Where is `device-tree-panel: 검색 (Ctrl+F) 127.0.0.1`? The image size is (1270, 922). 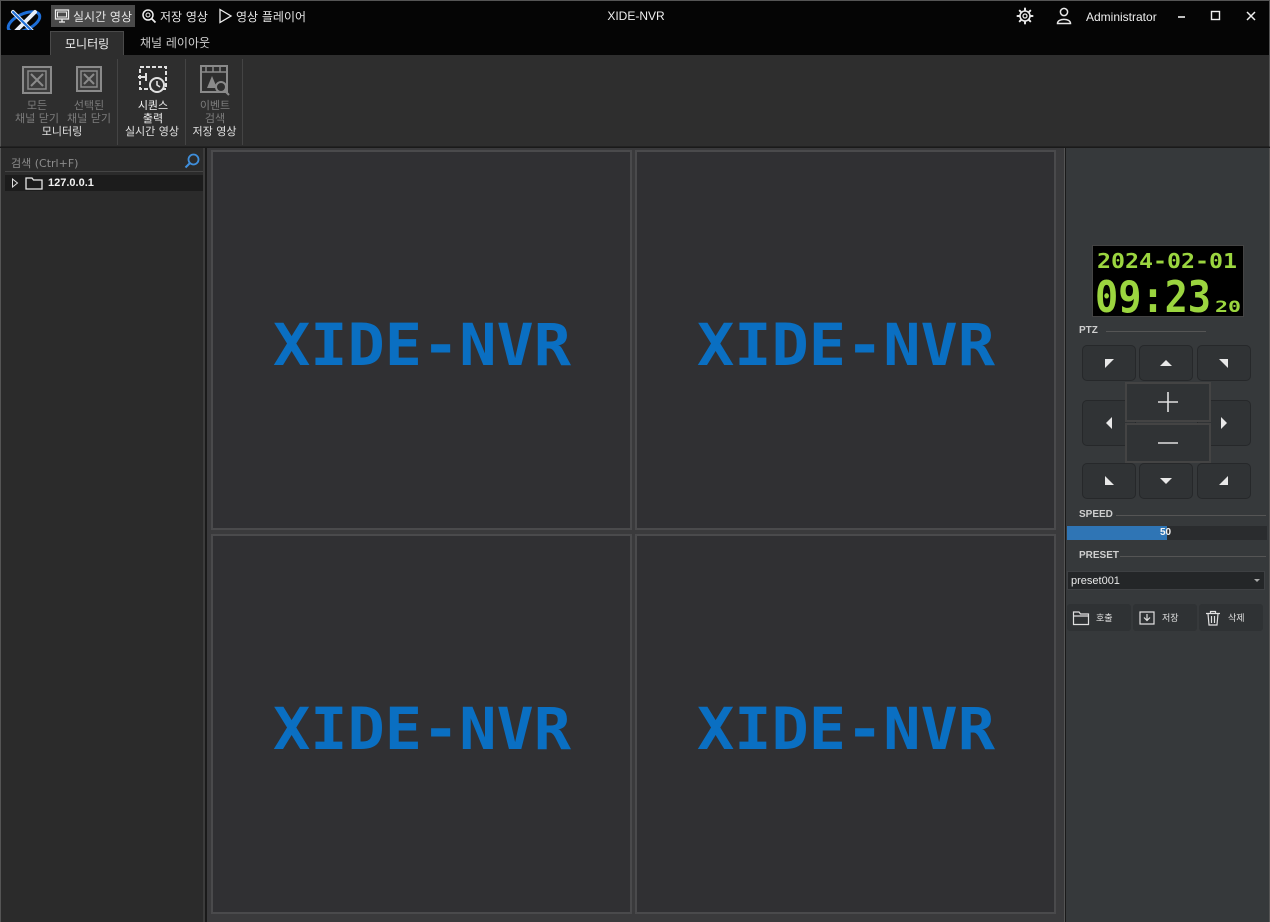
device-tree-panel: 검색 (Ctrl+F) 127.0.0.1 is located at coordinates (102, 535).